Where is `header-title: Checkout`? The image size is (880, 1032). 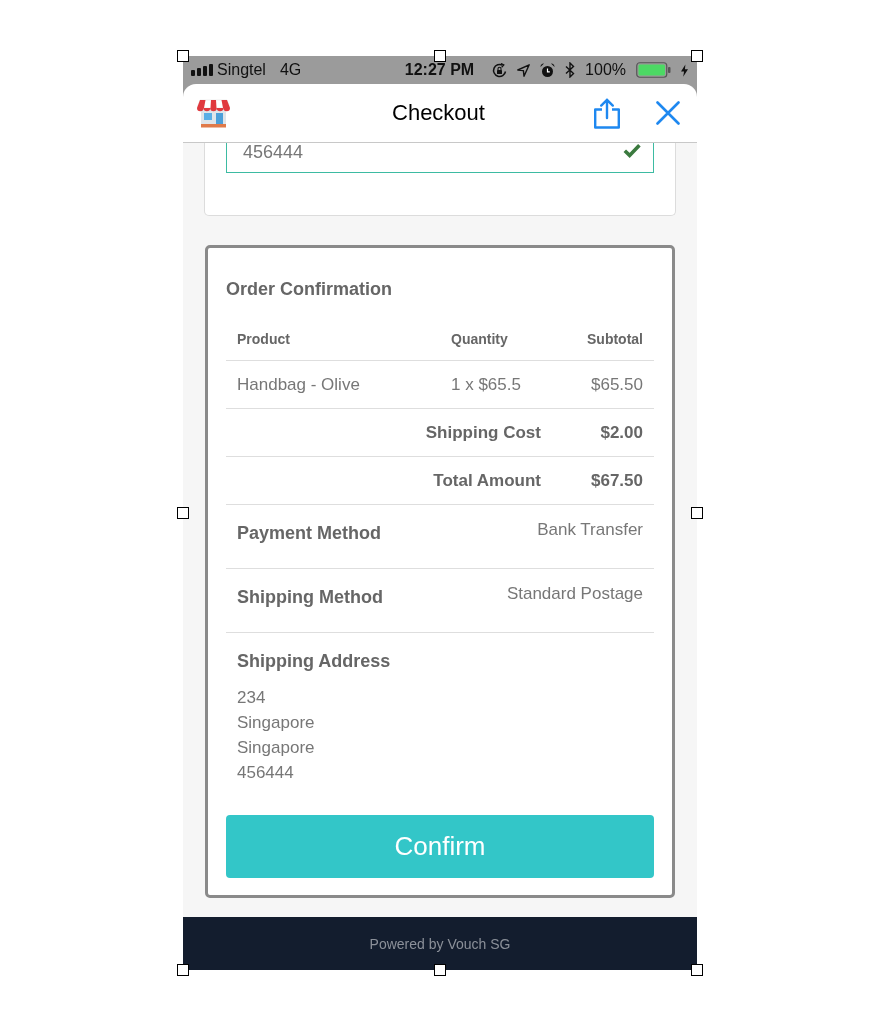 header-title: Checkout is located at coordinates (438, 113).